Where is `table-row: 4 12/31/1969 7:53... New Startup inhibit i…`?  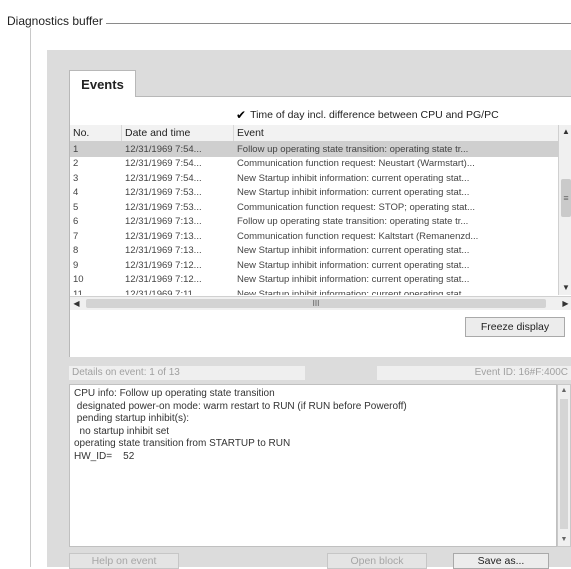
table-row: 4 12/31/1969 7:53... New Startup inhibit i… is located at coordinates (314, 193).